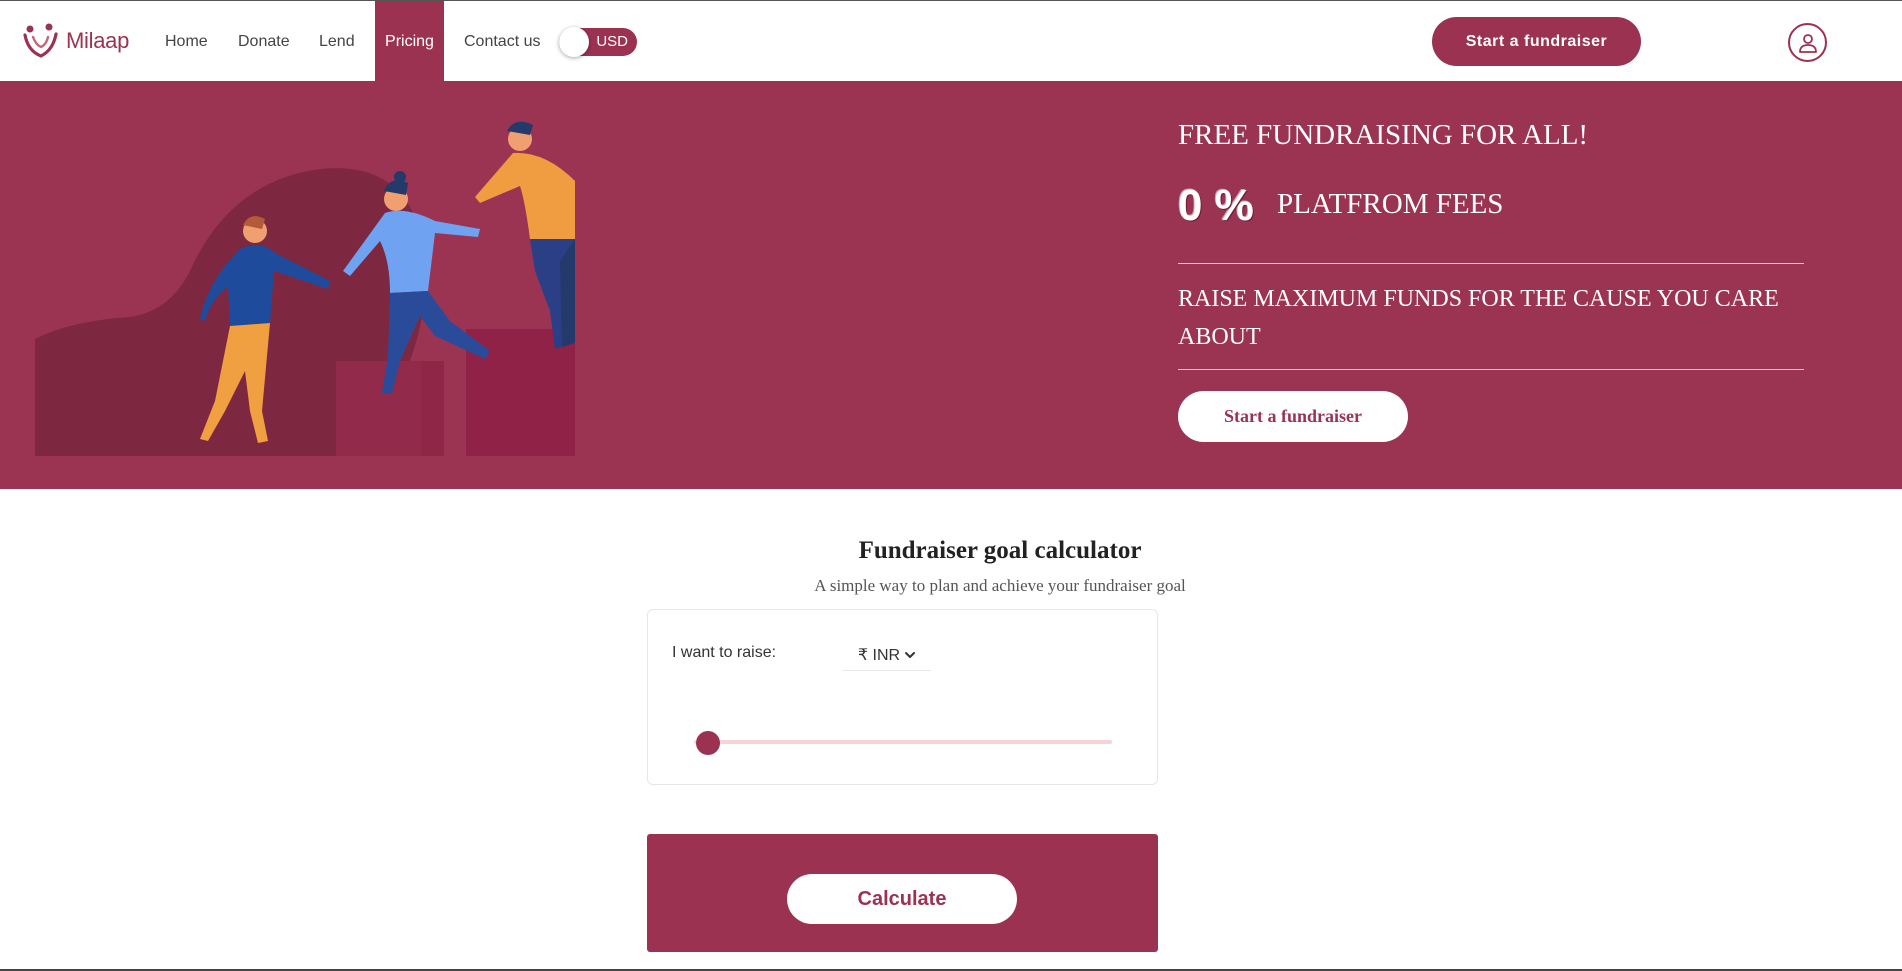 The height and width of the screenshot is (971, 1902). I want to click on calculator-title: Fundraiser goal calculator, so click(951, 551).